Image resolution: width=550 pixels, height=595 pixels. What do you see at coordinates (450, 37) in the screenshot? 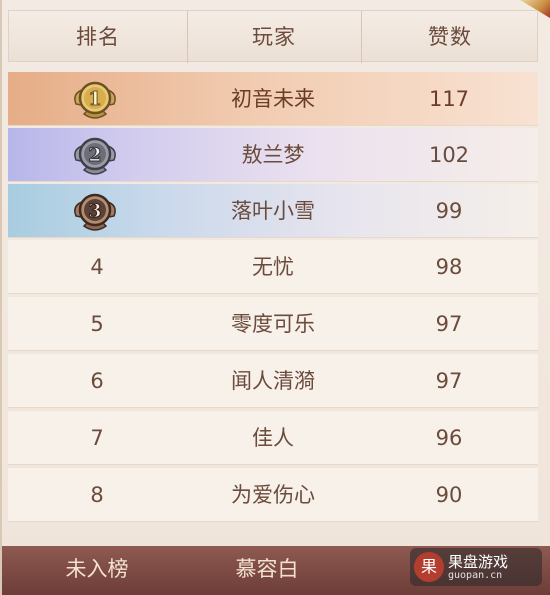
I see `header-likes: 赞数` at bounding box center [450, 37].